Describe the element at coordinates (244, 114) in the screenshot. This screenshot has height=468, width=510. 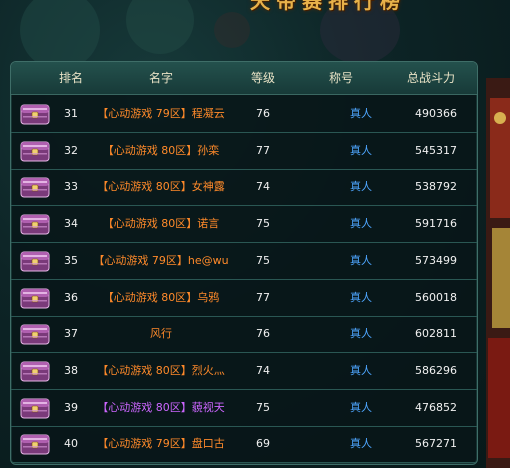
I see `table-row: 31 【心动游戏 79区】程凝云 76 真人 490366` at that location.